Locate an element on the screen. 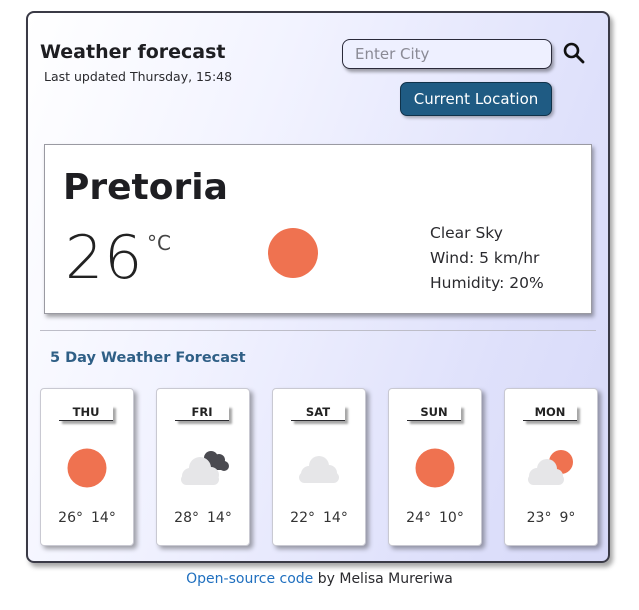 This screenshot has width=639, height=610. sun-behind-cloud-icon is located at coordinates (550, 467).